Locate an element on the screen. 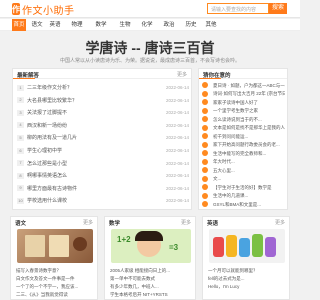  list-item-number: 4 is located at coordinates (20, 125).